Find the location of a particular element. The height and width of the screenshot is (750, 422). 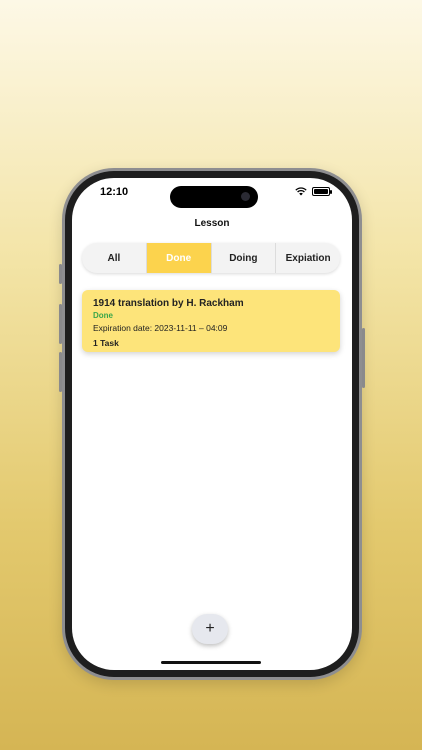

tab-expiation: Expiation is located at coordinates (308, 258).